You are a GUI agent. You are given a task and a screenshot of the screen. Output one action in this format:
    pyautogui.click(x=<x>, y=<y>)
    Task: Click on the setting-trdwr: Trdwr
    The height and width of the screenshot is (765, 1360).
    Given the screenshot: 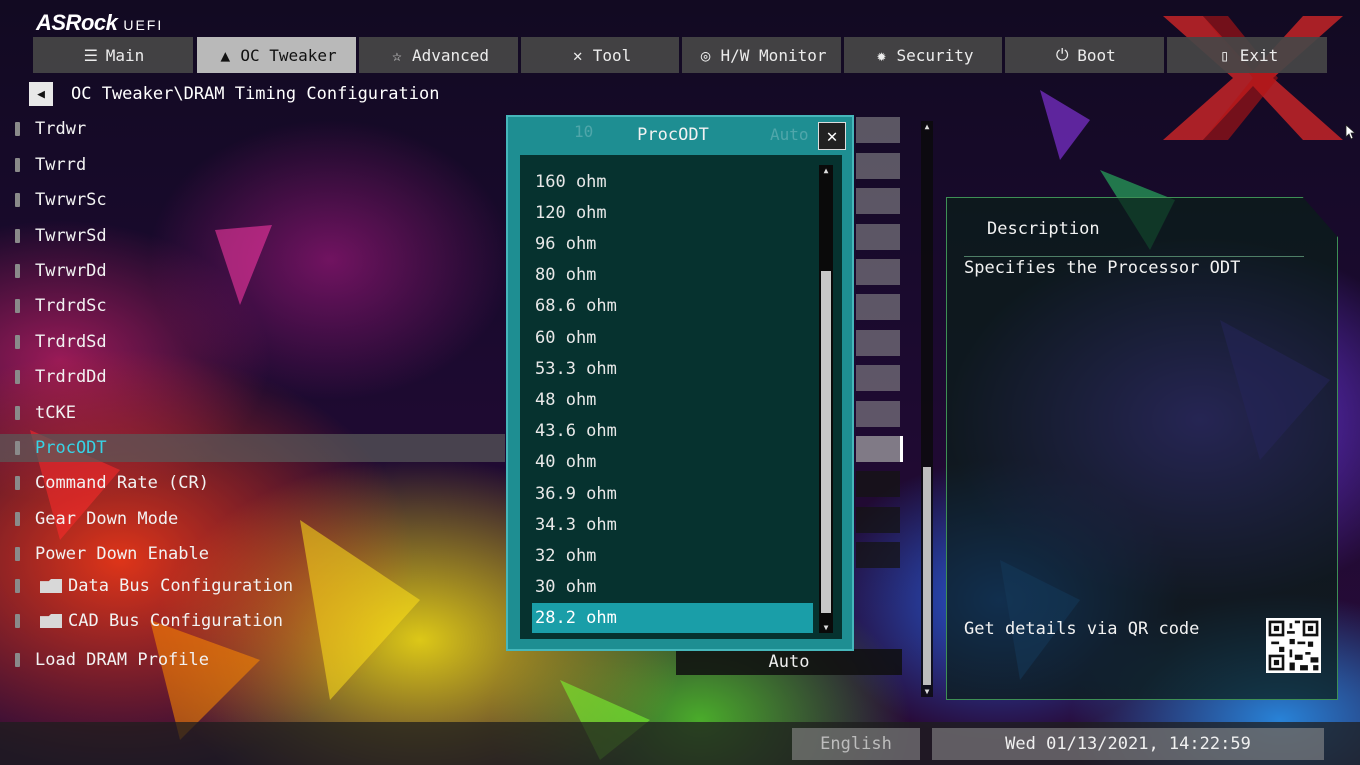 What is the action you would take?
    pyautogui.click(x=252, y=129)
    